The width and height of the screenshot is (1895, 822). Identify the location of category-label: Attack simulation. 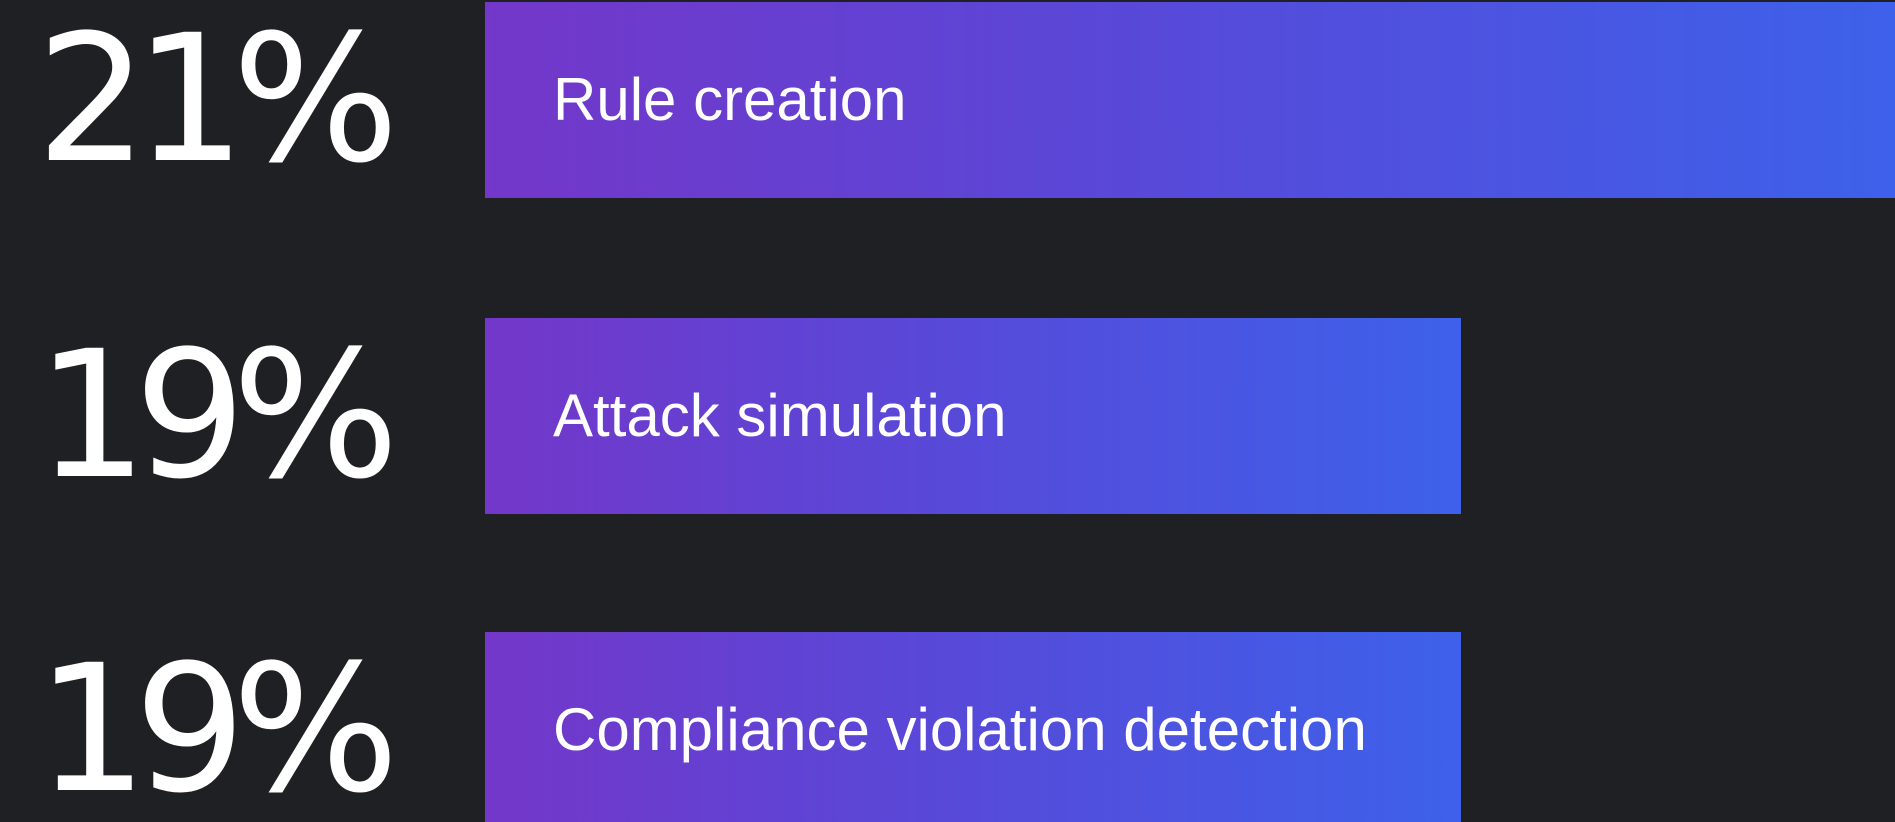
(780, 415).